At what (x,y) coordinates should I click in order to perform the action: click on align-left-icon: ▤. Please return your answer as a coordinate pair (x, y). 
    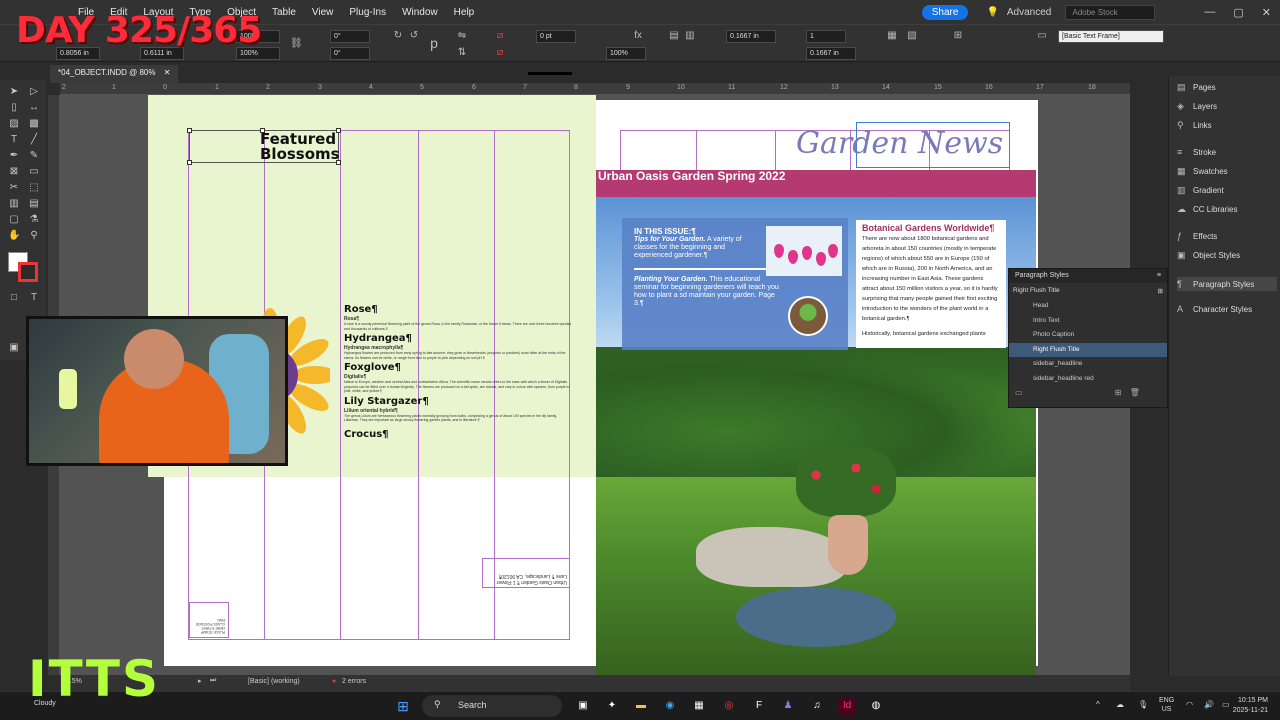
    Looking at the image, I should click on (674, 36).